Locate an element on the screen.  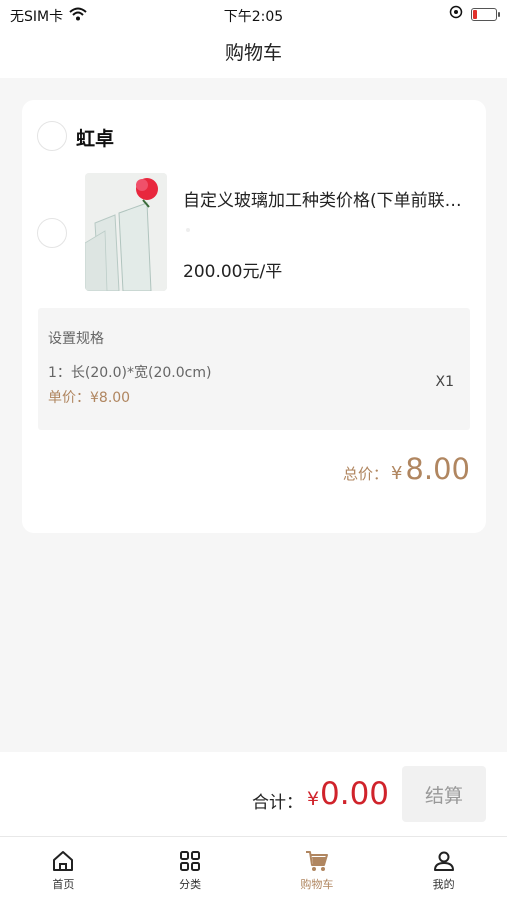
tab-mine: 我的 is located at coordinates (443, 868).